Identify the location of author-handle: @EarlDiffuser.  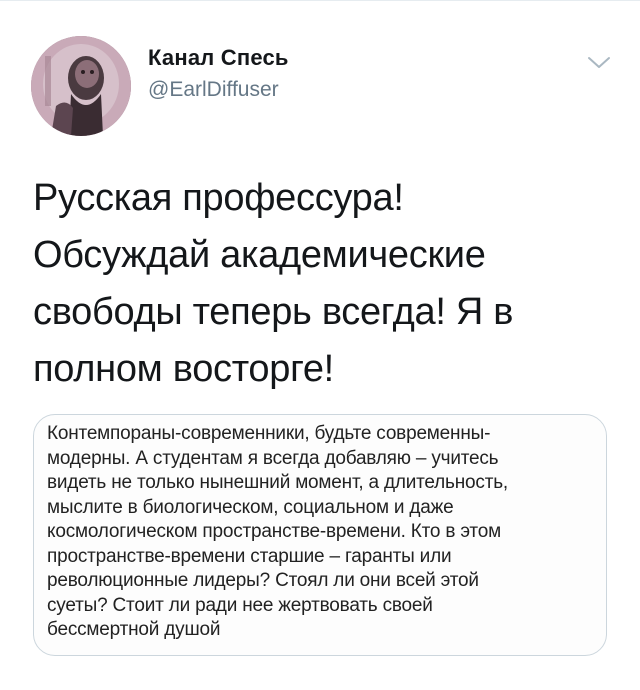
(218, 90).